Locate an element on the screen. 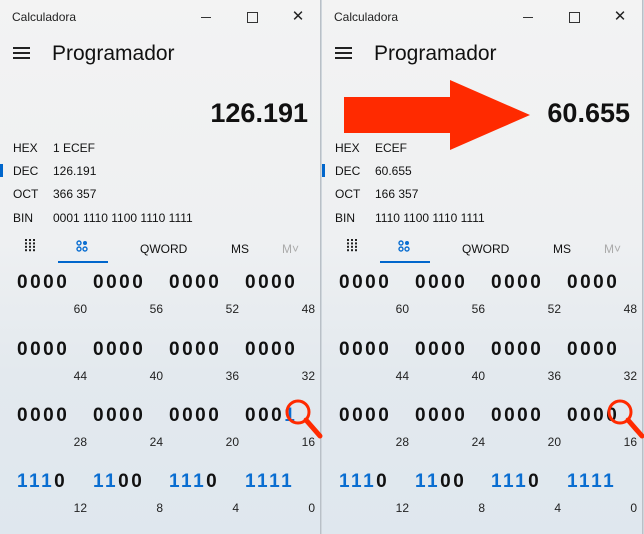 The height and width of the screenshot is (534, 644). close-button: ✕ is located at coordinates (620, 17).